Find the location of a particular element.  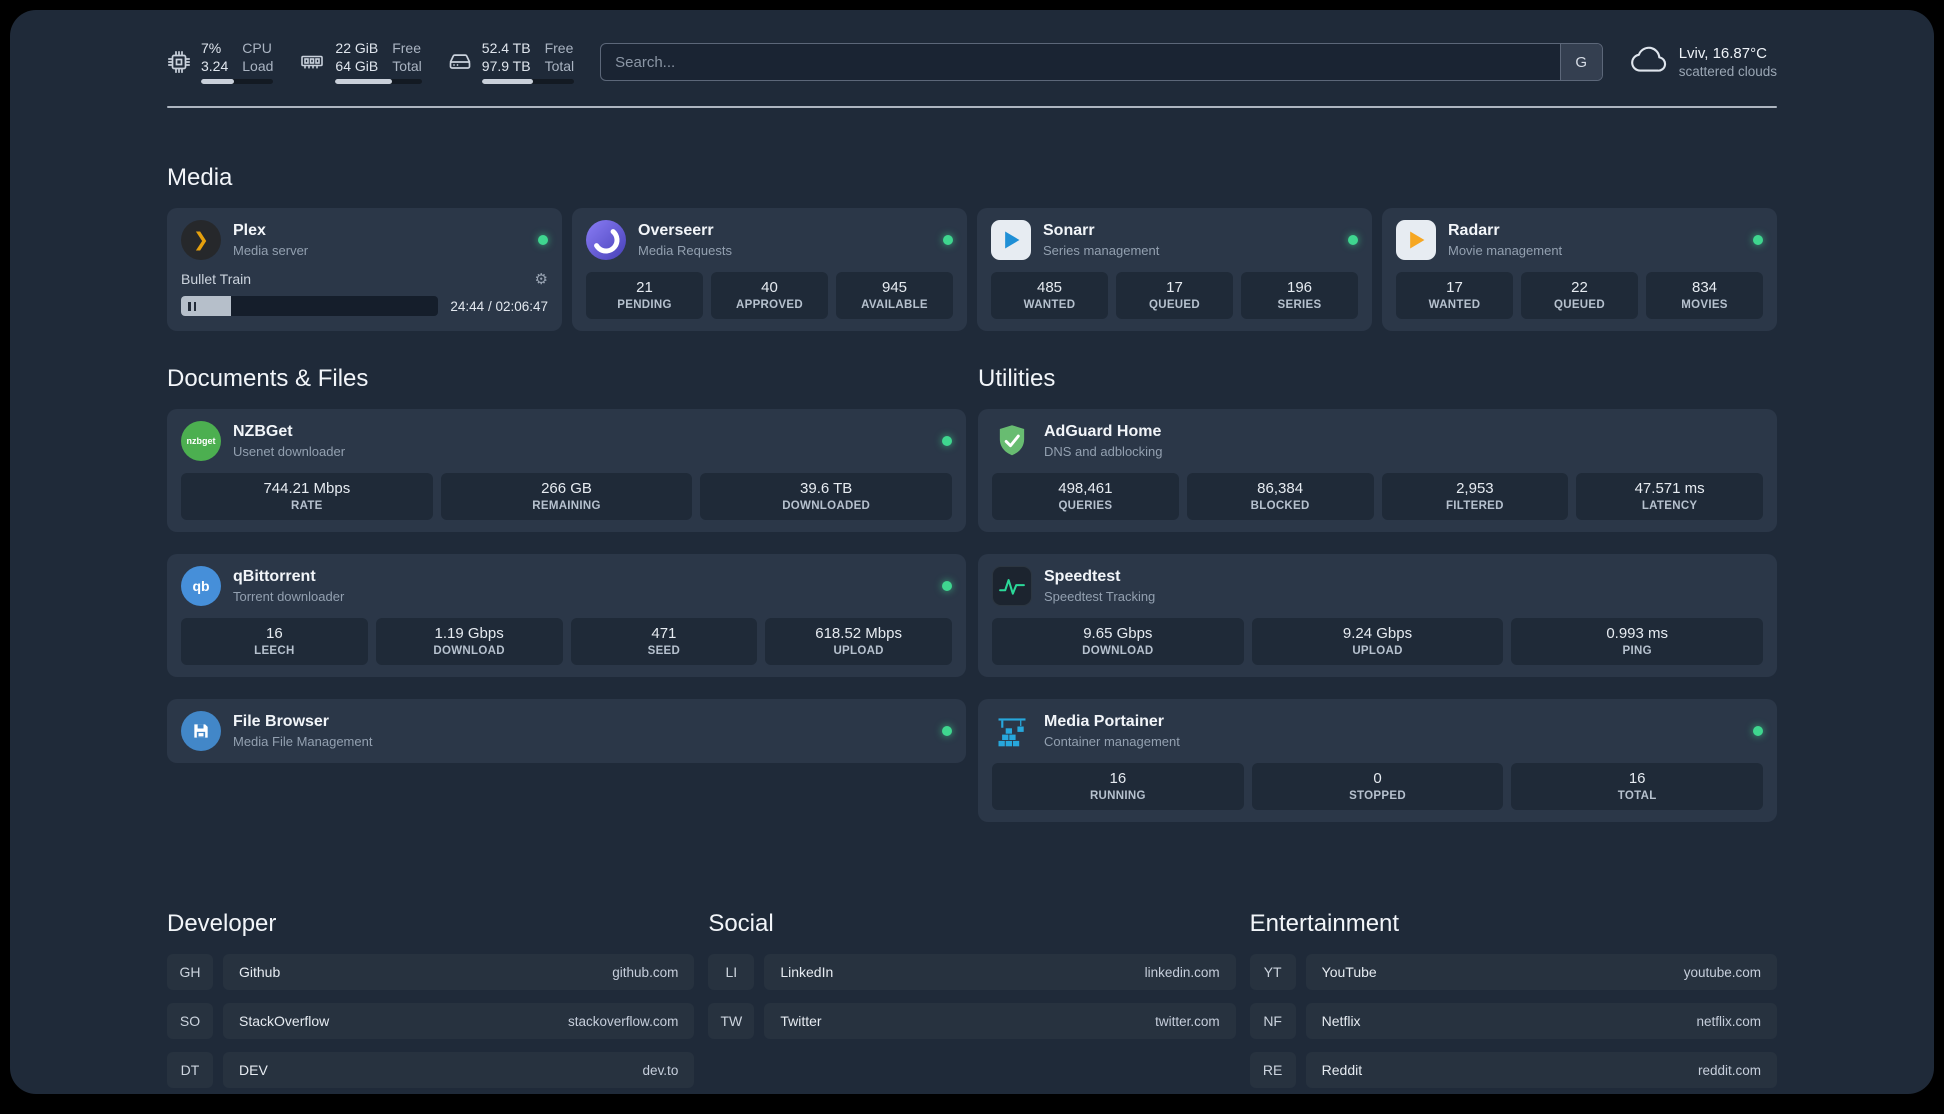

stat-tile: 744.21 Mbps RATE is located at coordinates (307, 496).